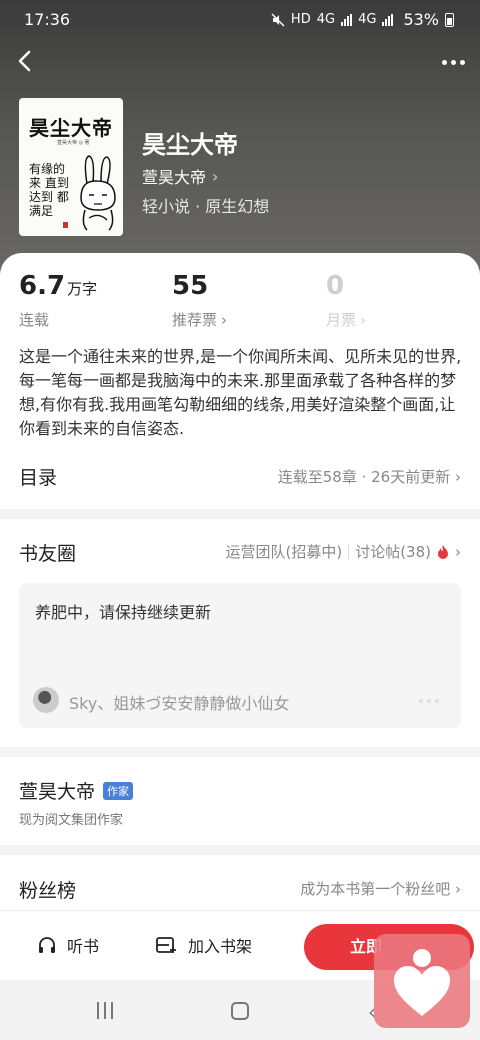 Image resolution: width=480 pixels, height=1040 pixels. Describe the element at coordinates (367, 19) in the screenshot. I see `network-4g-label-2: 4G` at that location.